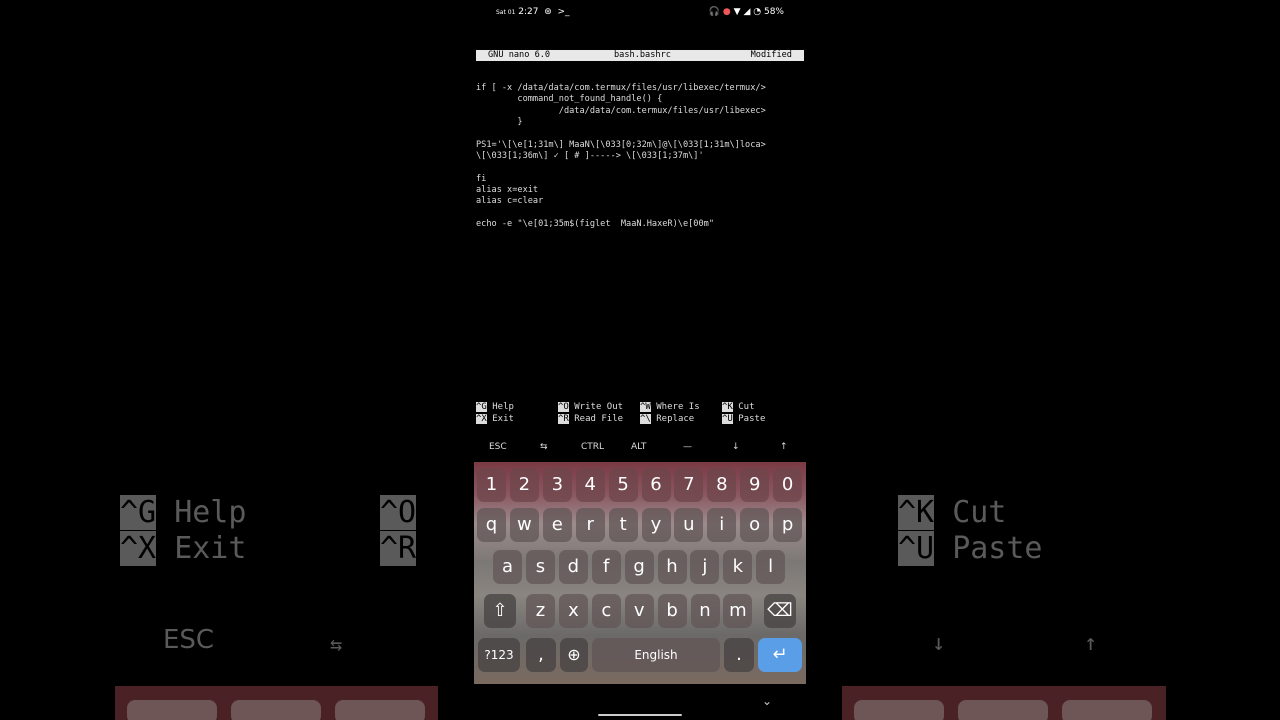  What do you see at coordinates (743, 419) in the screenshot?
I see `shortcut-paste: ^U Paste` at bounding box center [743, 419].